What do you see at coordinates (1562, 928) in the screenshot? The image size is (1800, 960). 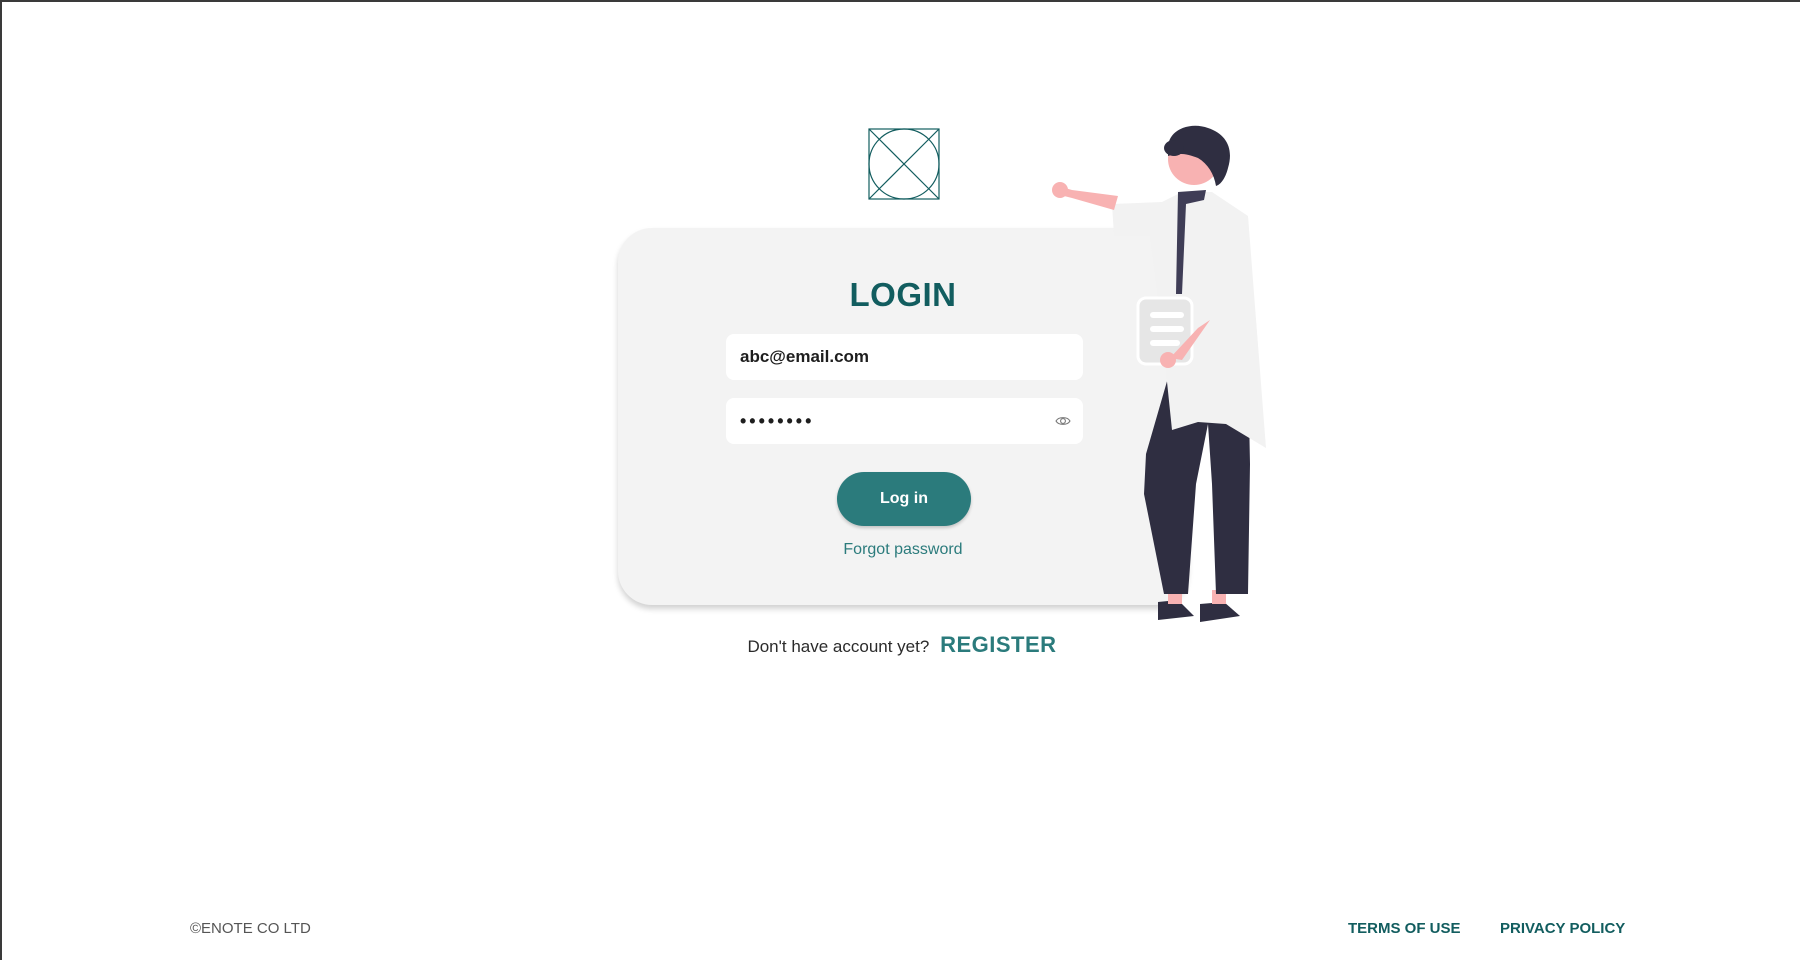 I see `privacy-policy-link: PRIVACY POLICY` at bounding box center [1562, 928].